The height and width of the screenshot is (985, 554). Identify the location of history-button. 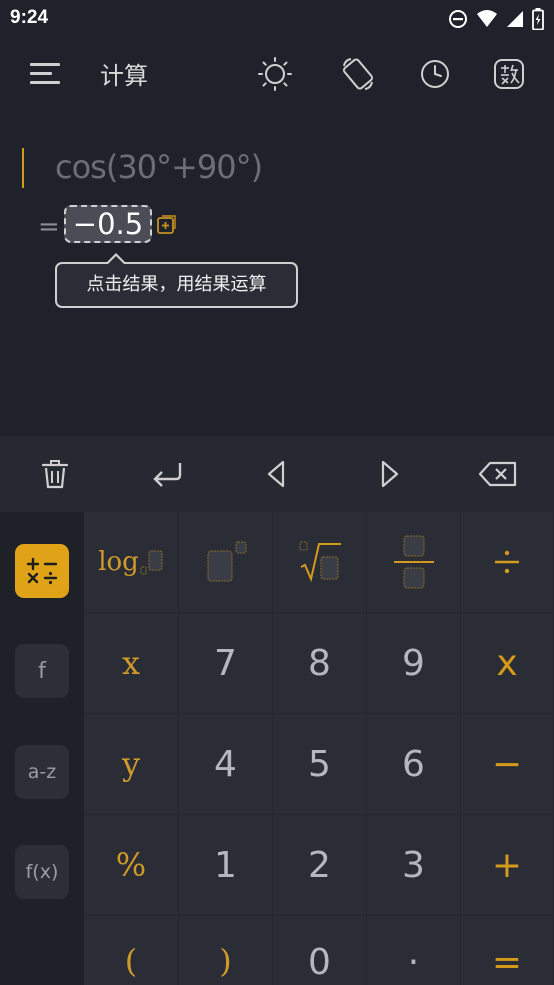
(435, 74).